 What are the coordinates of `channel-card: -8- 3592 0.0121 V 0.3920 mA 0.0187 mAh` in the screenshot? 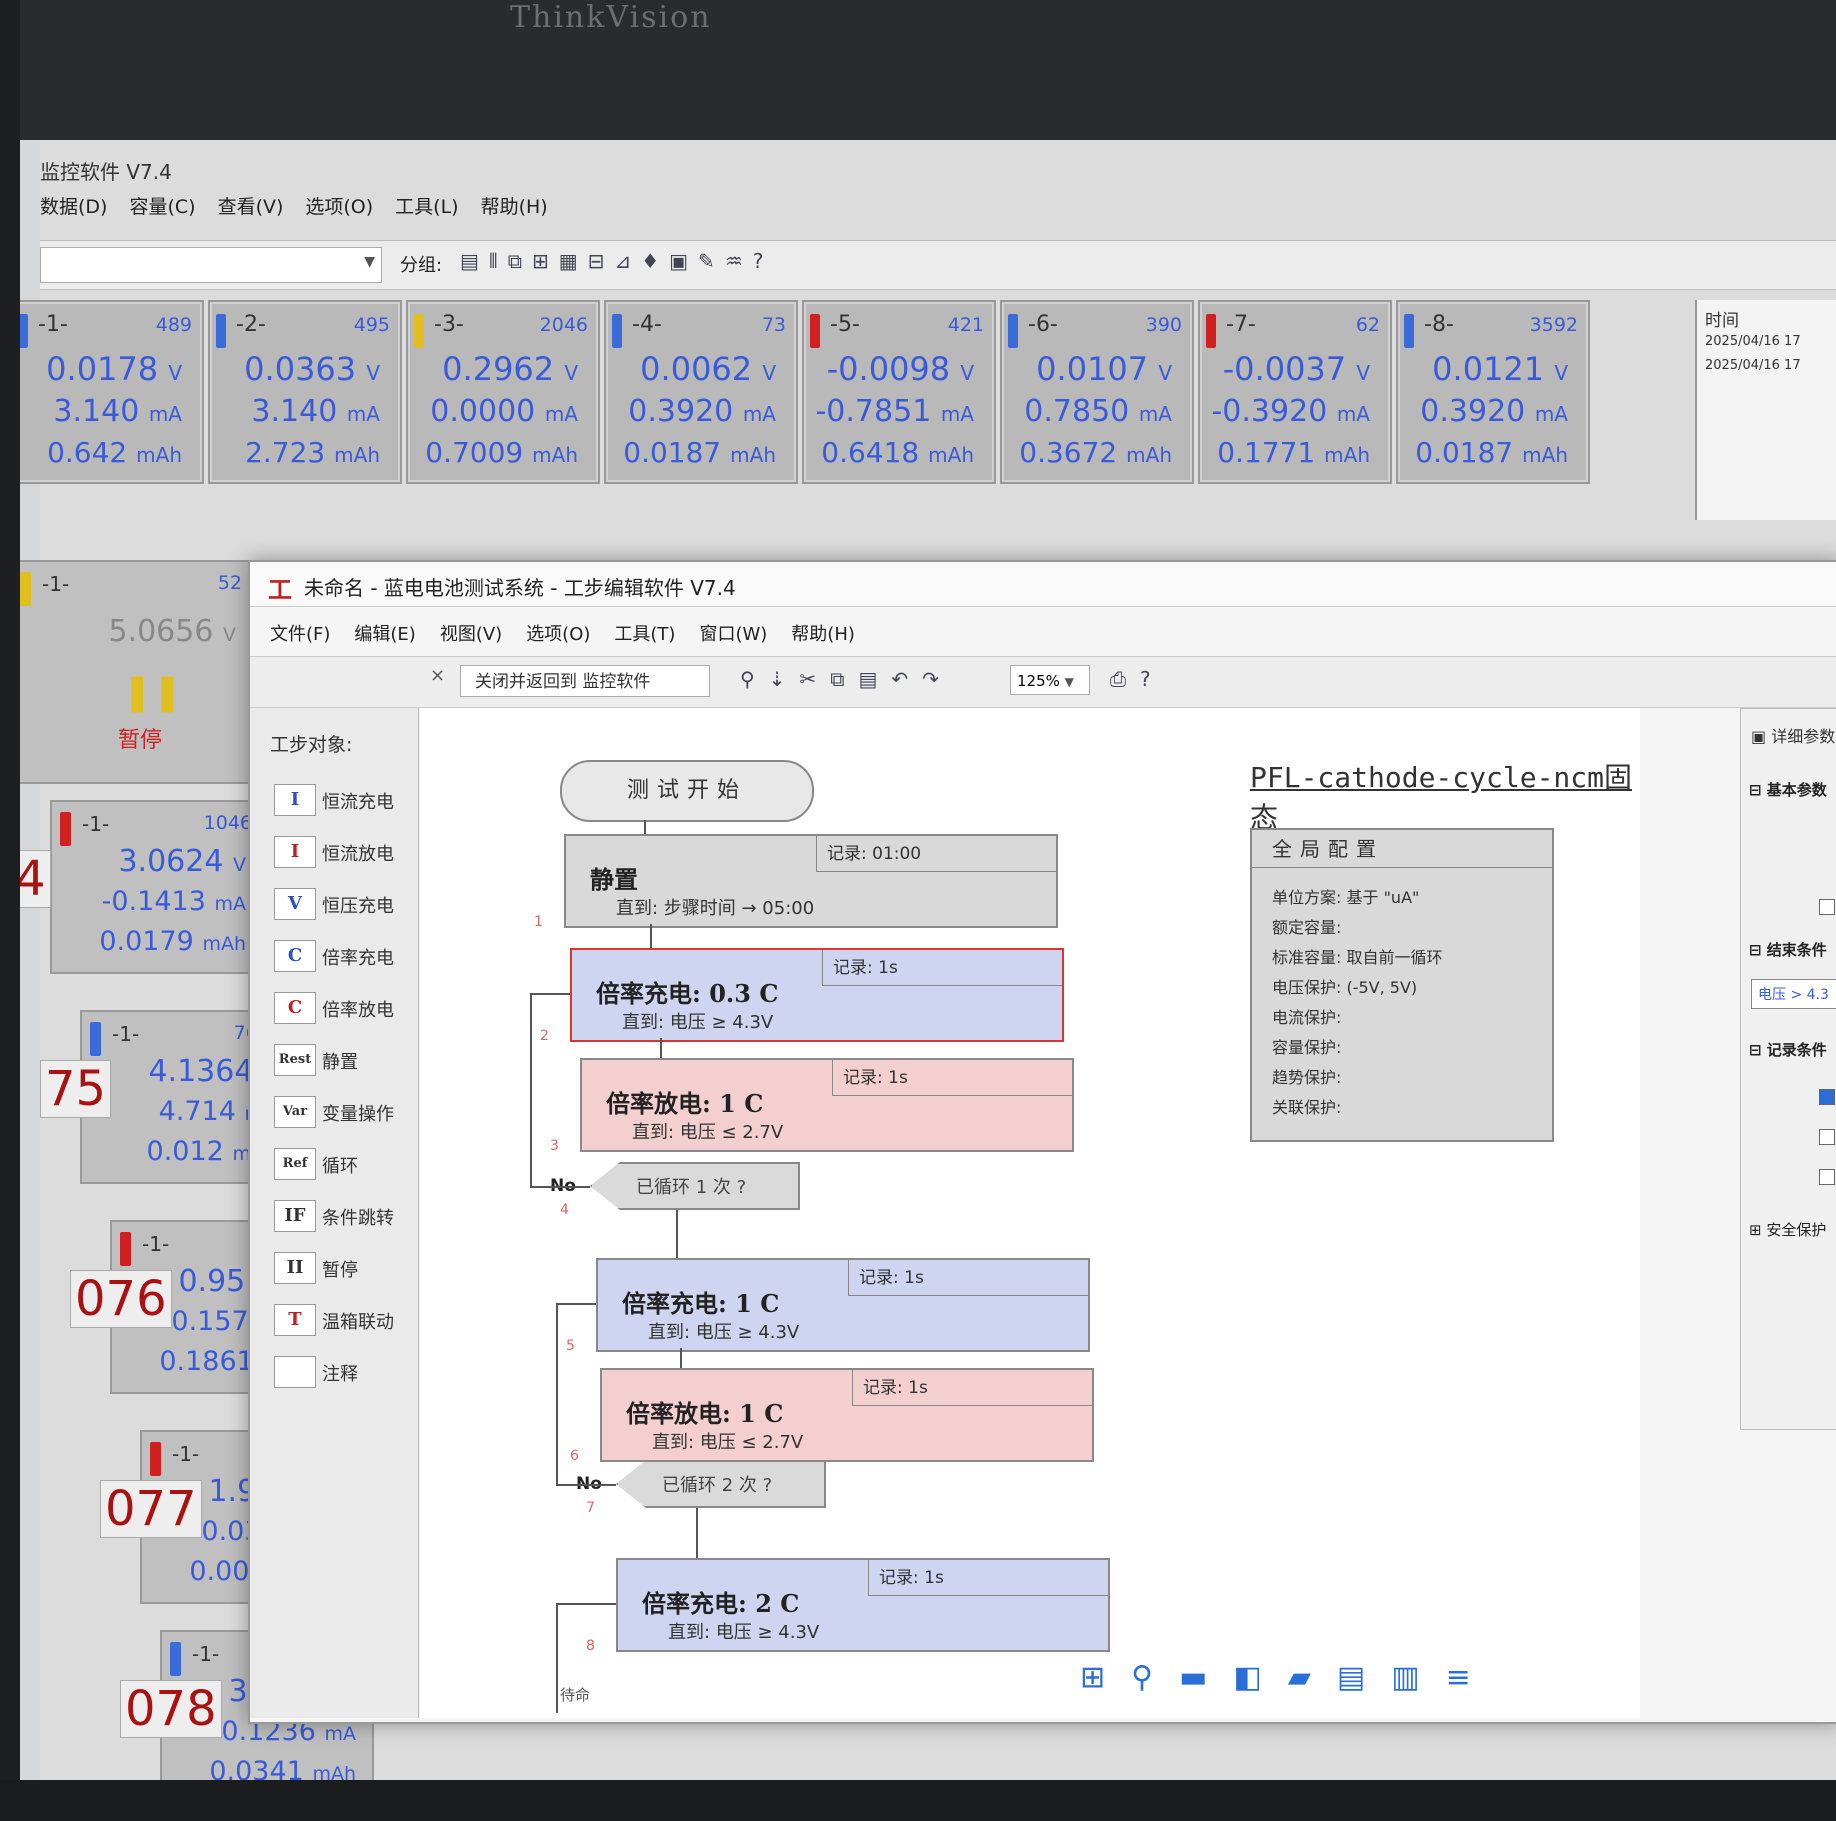 It's located at (1493, 392).